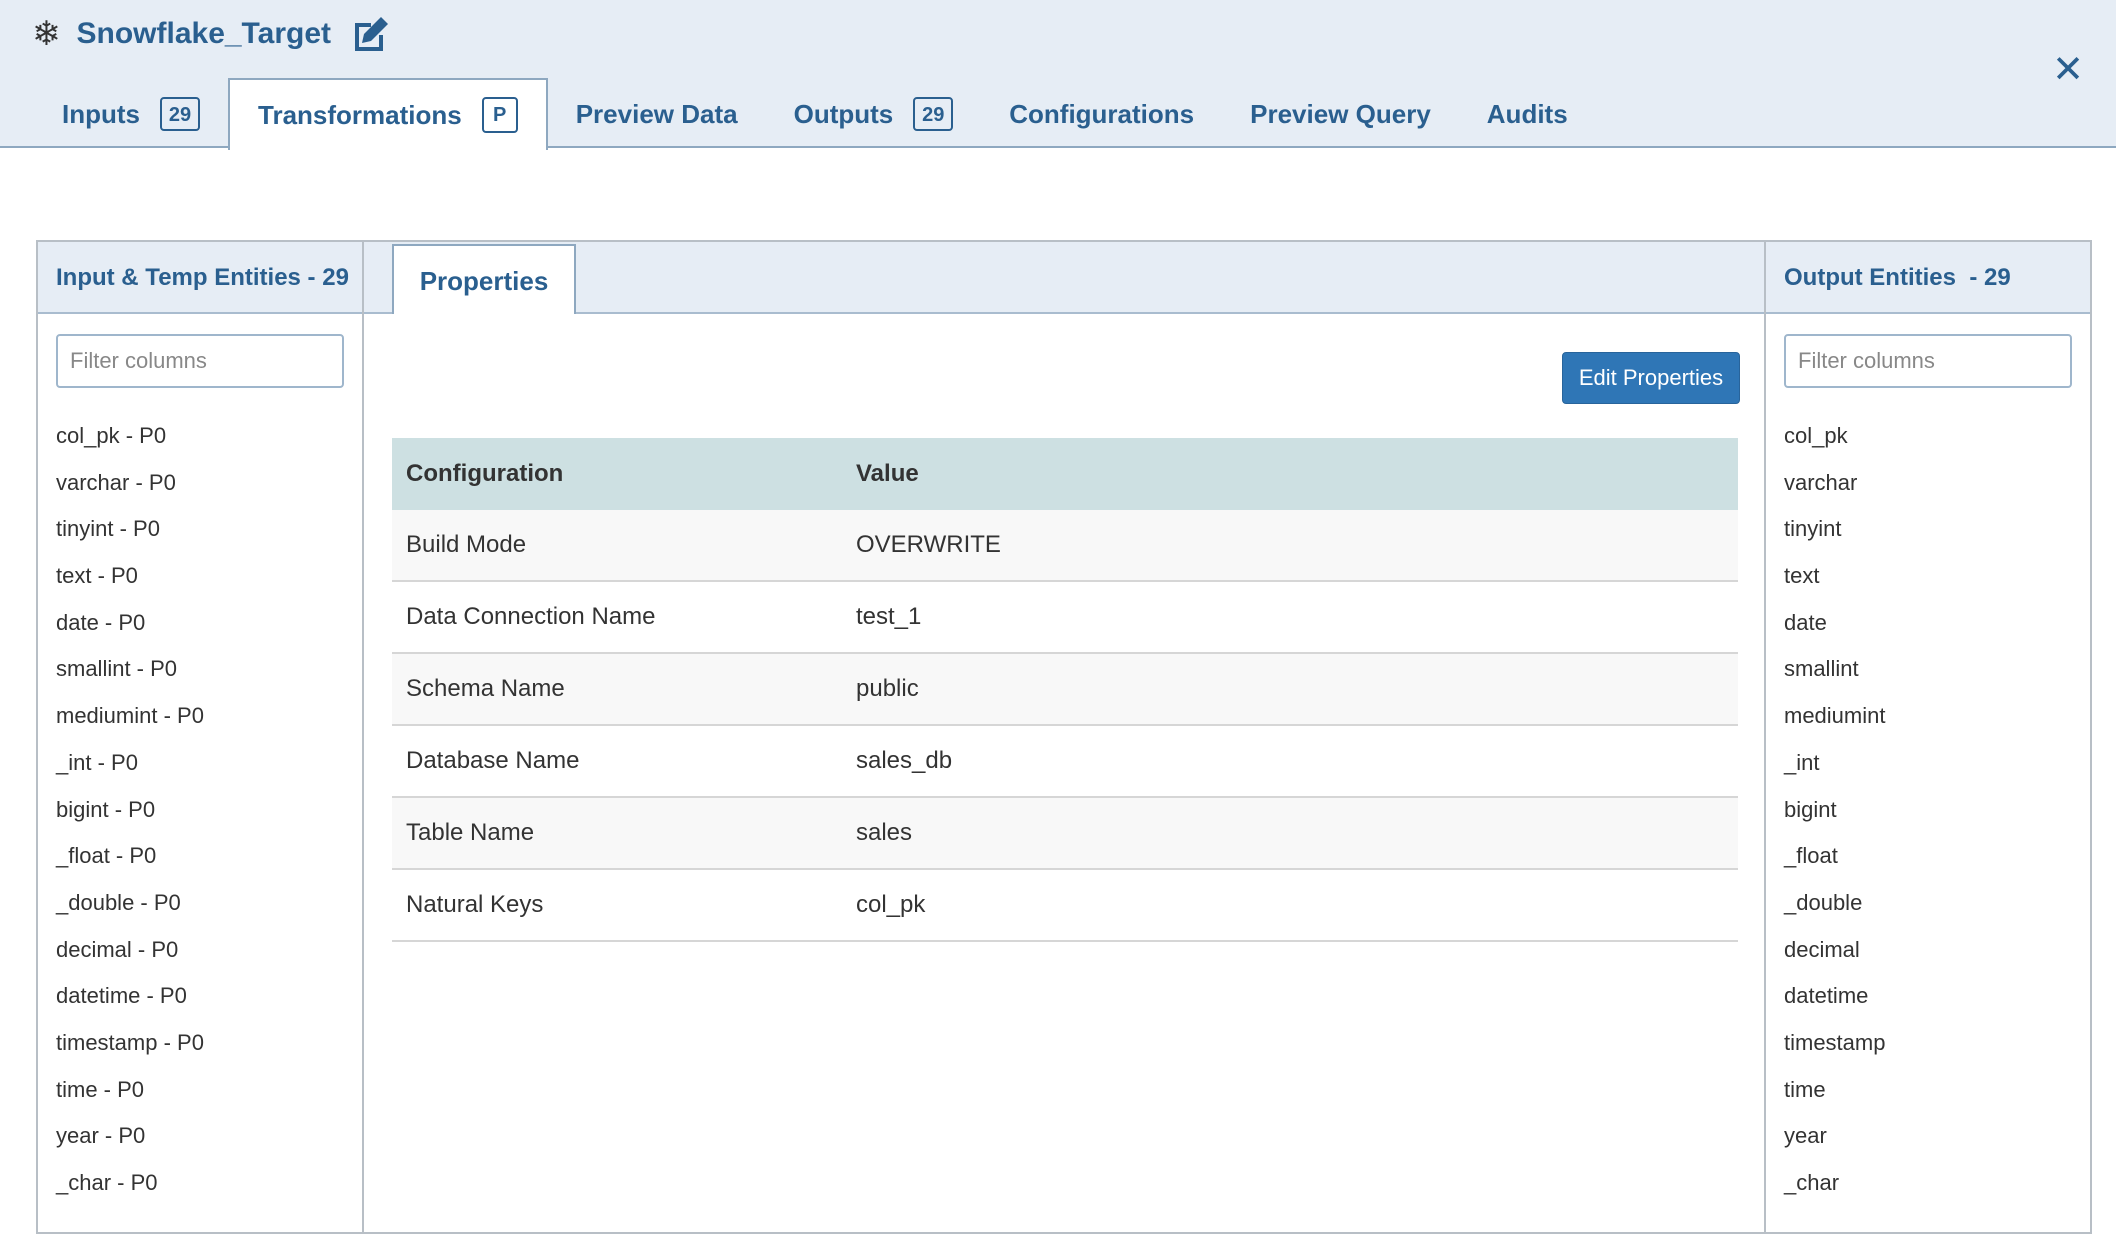  Describe the element at coordinates (1834, 865) in the screenshot. I see `list-item: _float` at that location.